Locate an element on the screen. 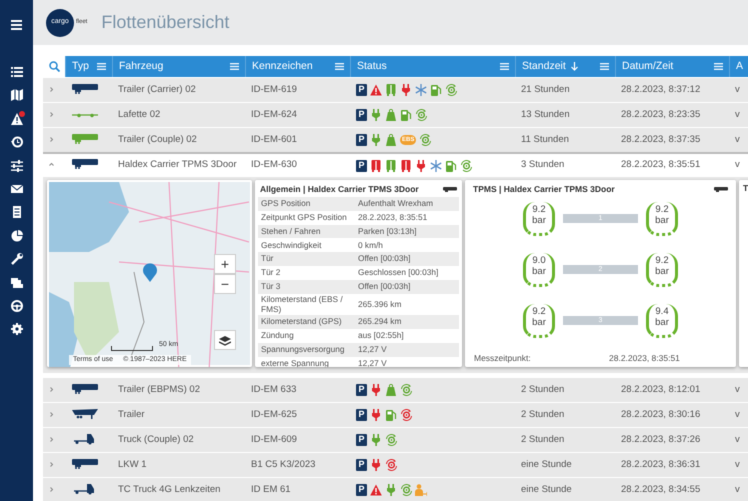 The width and height of the screenshot is (748, 501). pie-chart-icon is located at coordinates (16, 236).